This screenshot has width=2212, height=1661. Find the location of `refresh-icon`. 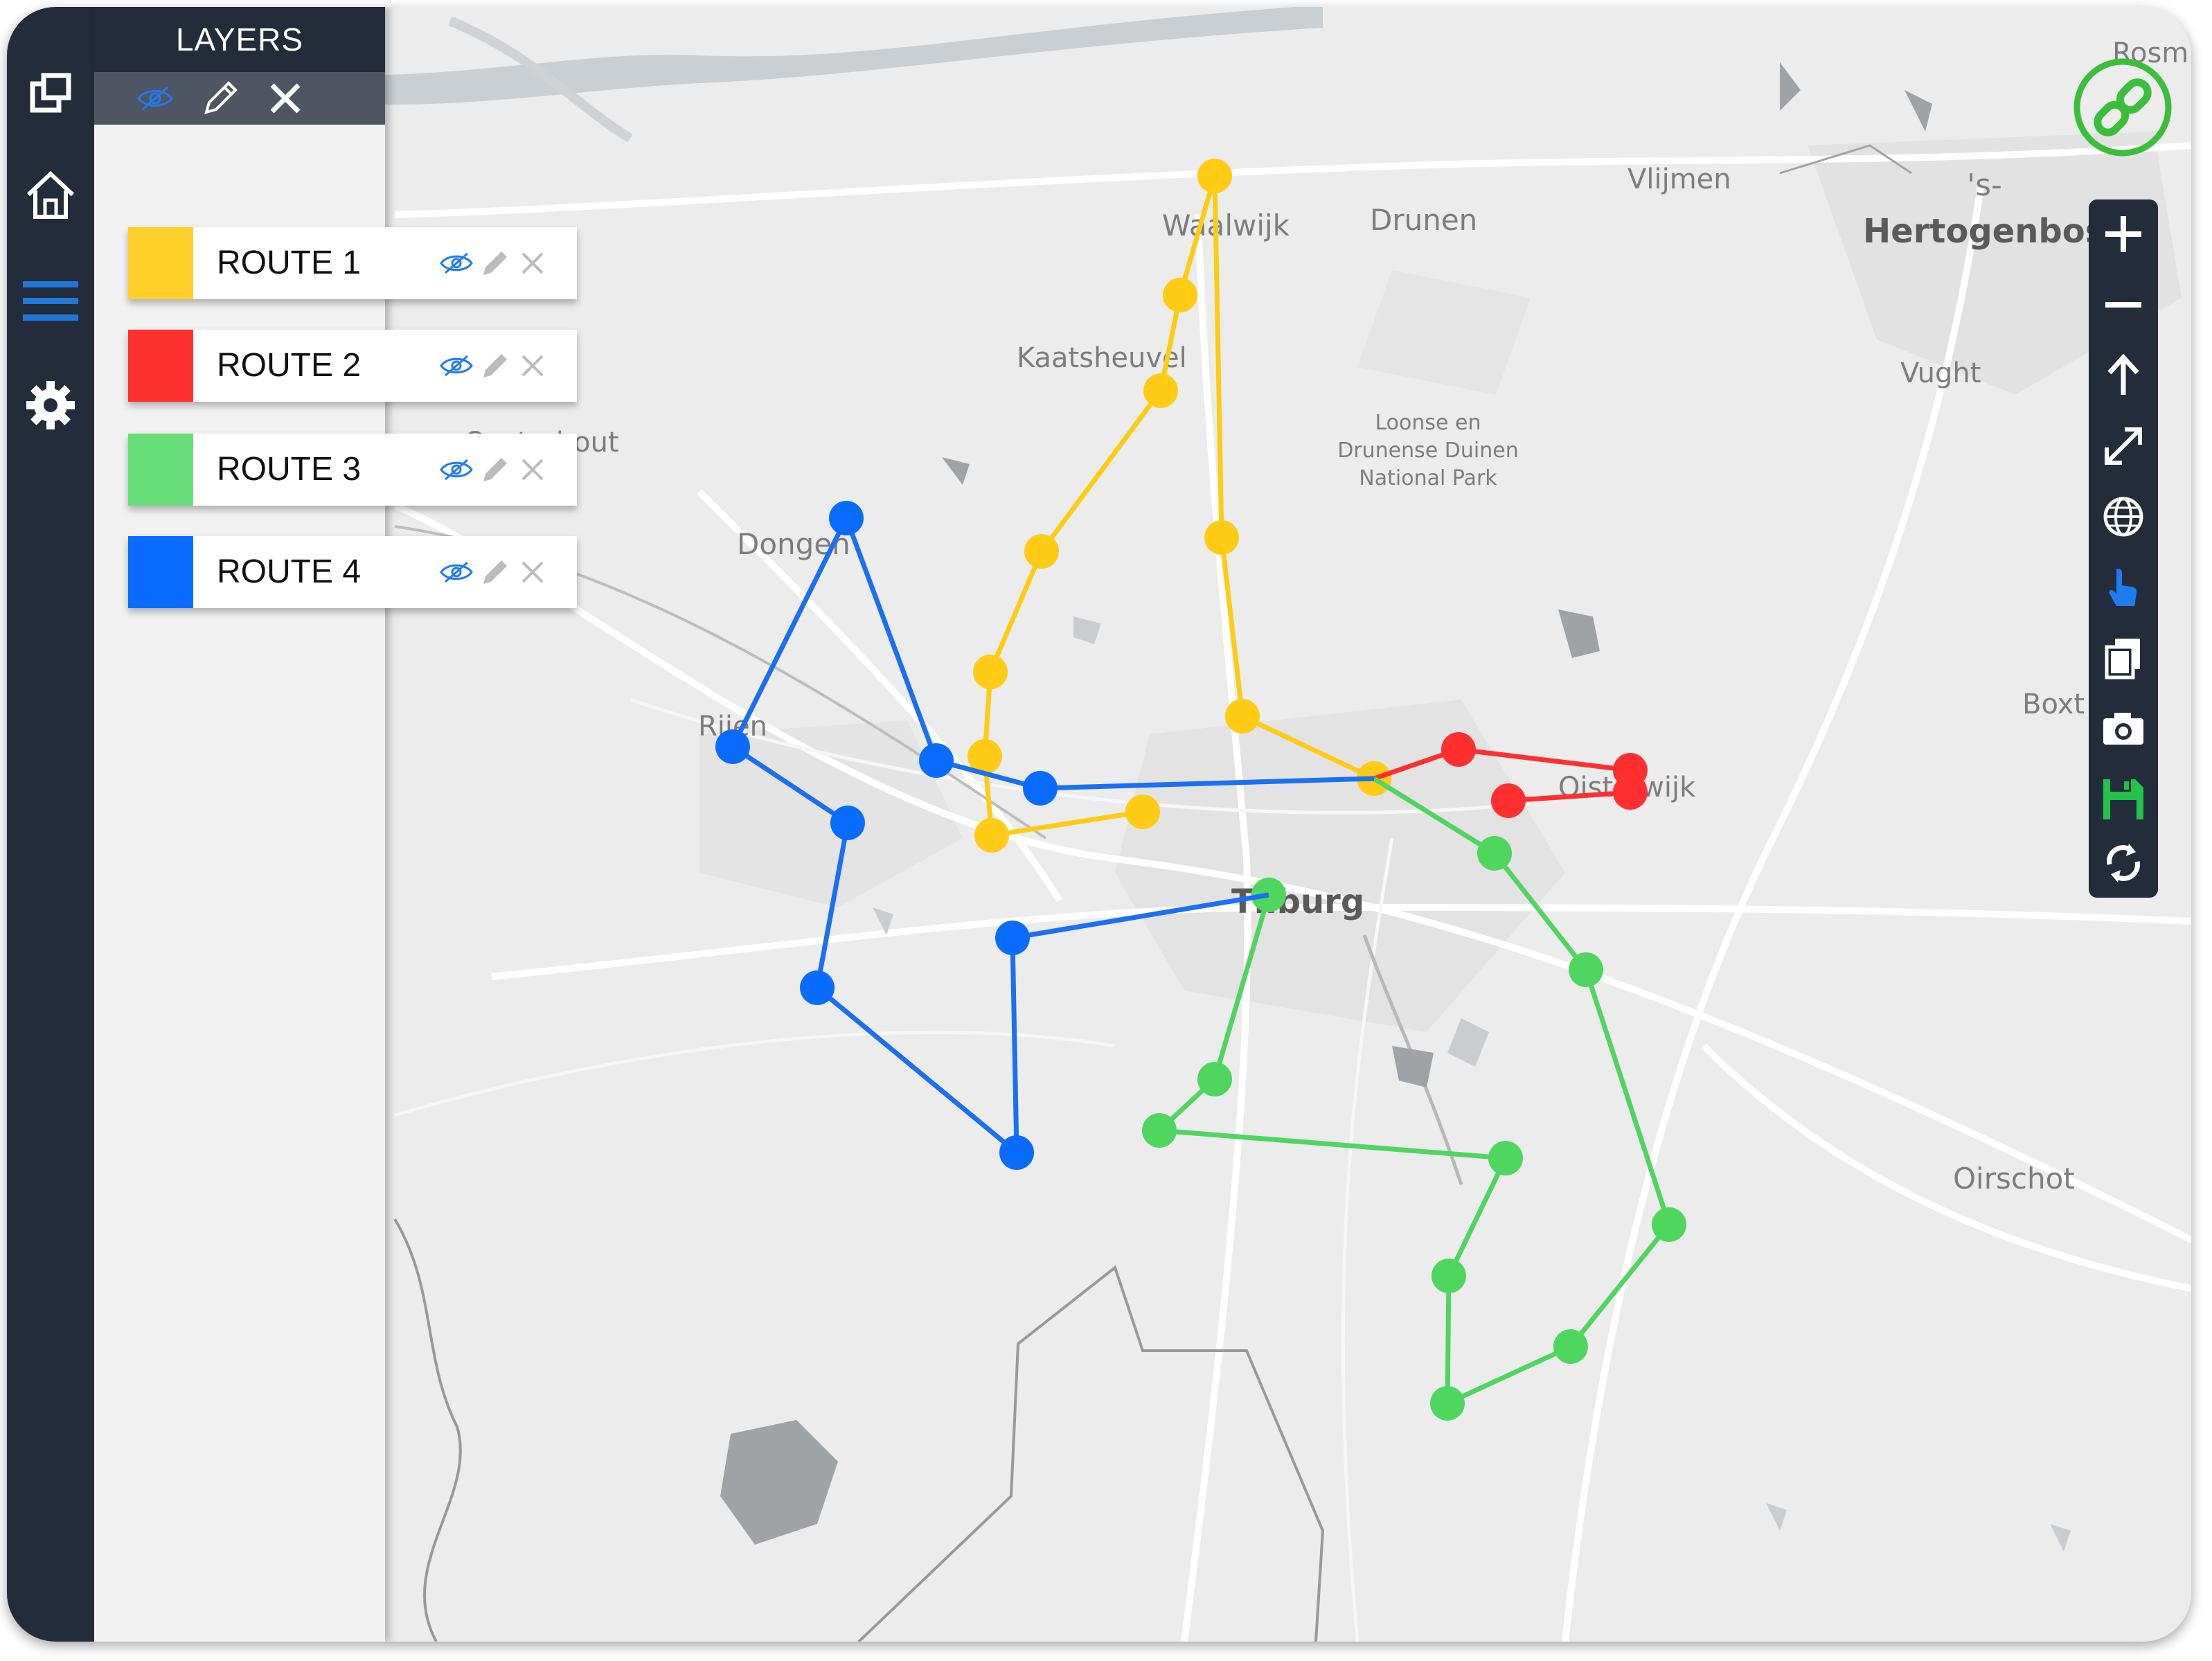

refresh-icon is located at coordinates (2123, 863).